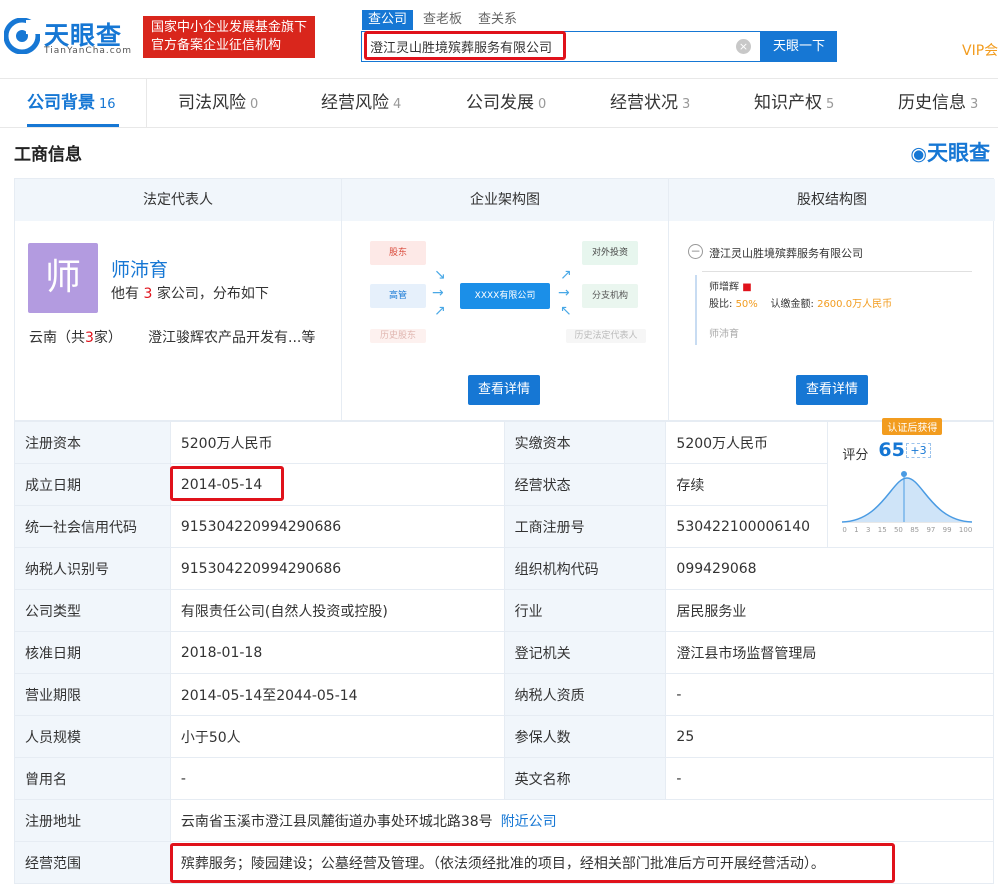 This screenshot has width=998, height=890. I want to click on amount-value: 2600.0万人民币, so click(855, 304).